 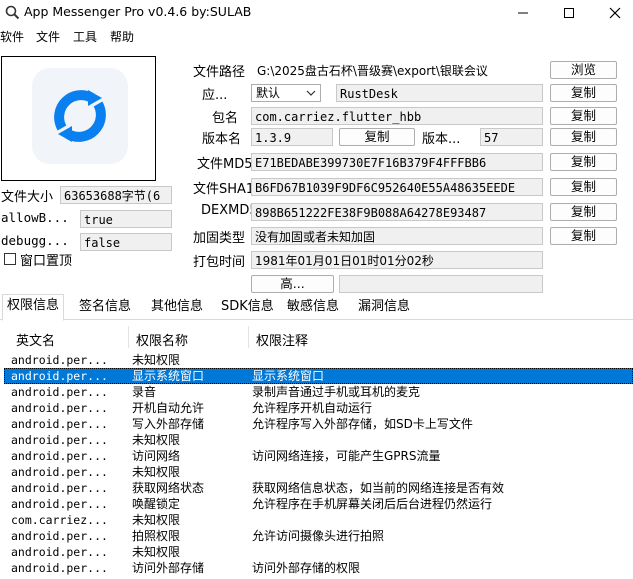 What do you see at coordinates (168, 488) in the screenshot?
I see `cell-permission-name: 获取网络状态` at bounding box center [168, 488].